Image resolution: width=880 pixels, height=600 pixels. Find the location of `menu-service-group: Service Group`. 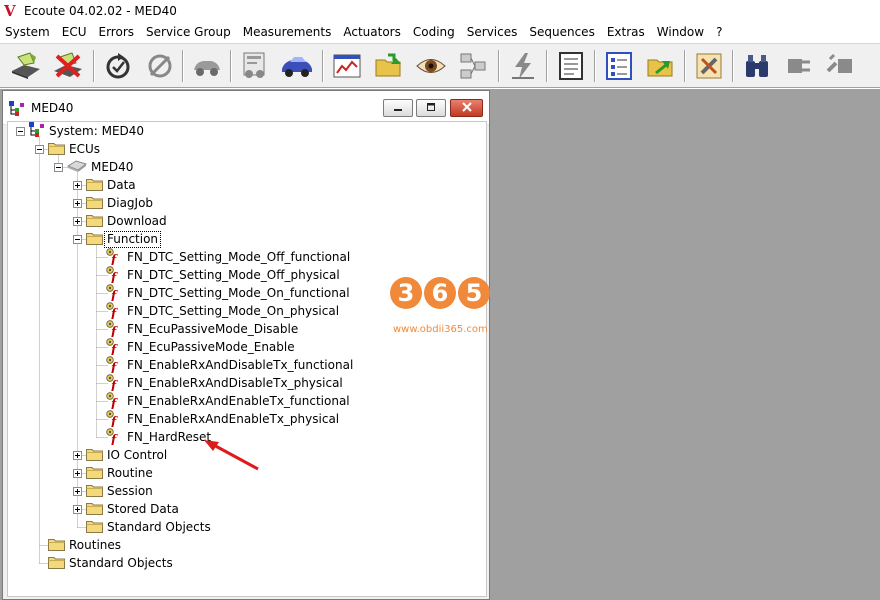

menu-service-group: Service Group is located at coordinates (188, 32).